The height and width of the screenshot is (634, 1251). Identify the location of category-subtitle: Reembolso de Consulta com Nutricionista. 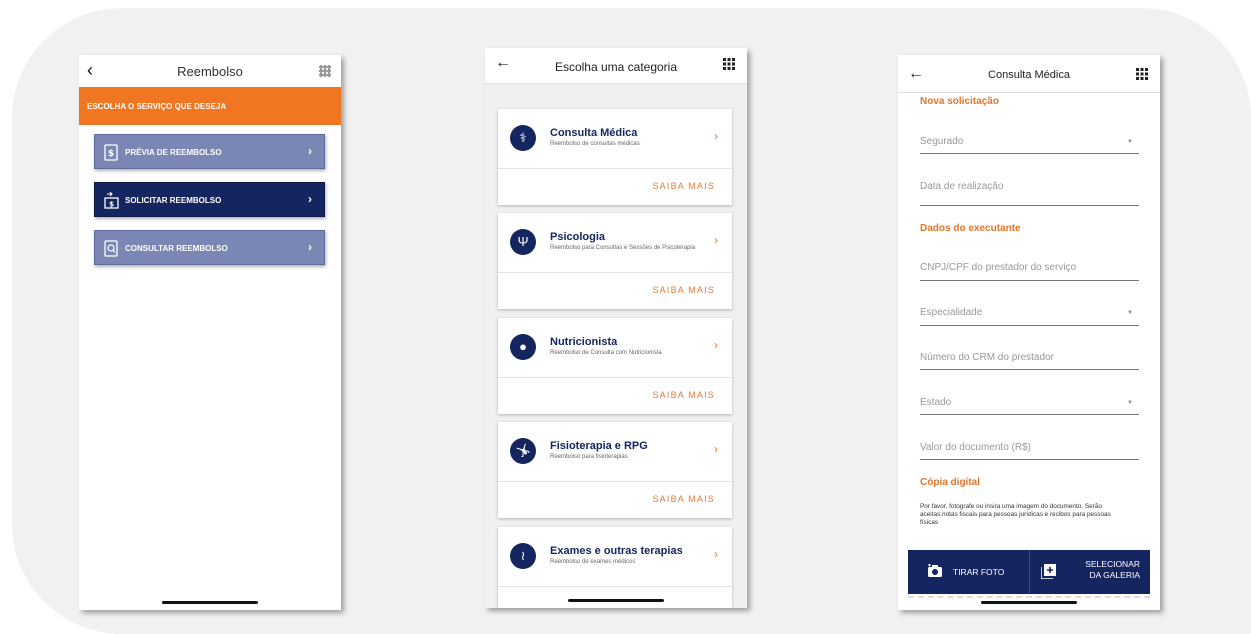
(606, 353).